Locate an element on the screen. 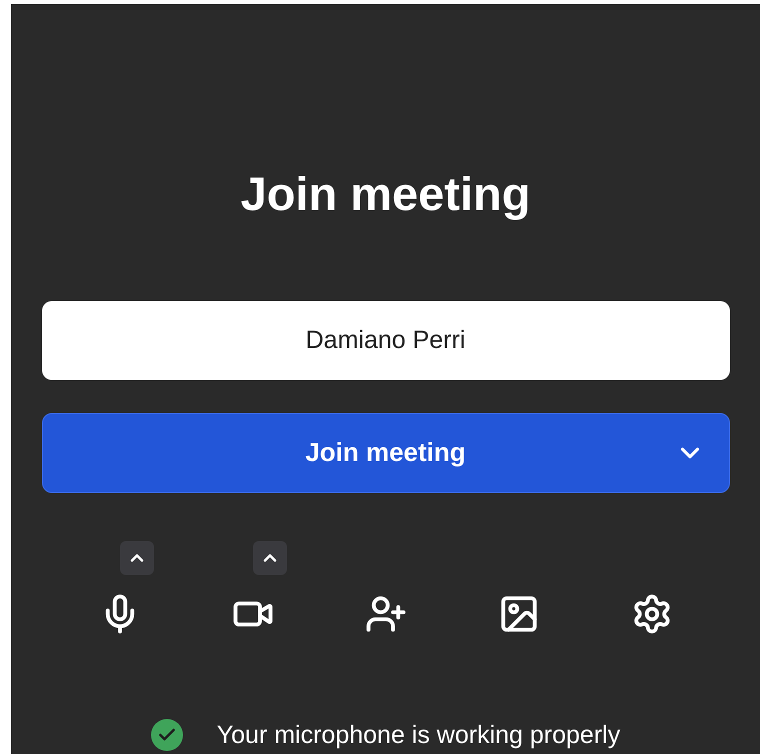 The image size is (760, 754). status-message: Your microphone is working properly is located at coordinates (418, 735).